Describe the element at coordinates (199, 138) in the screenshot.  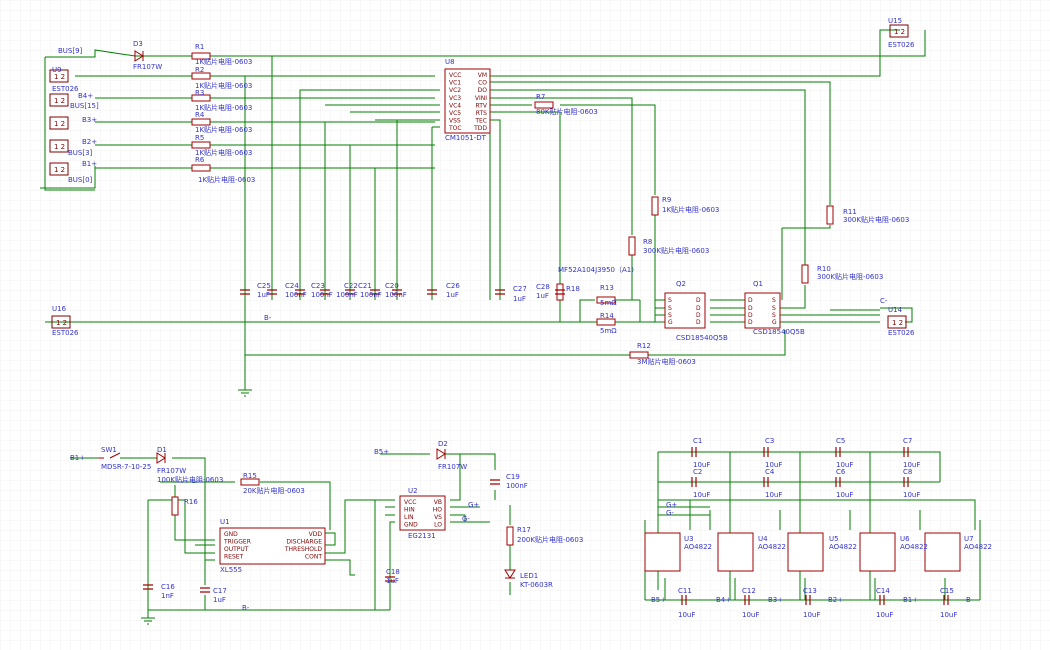
I see `label-r5: R5` at that location.